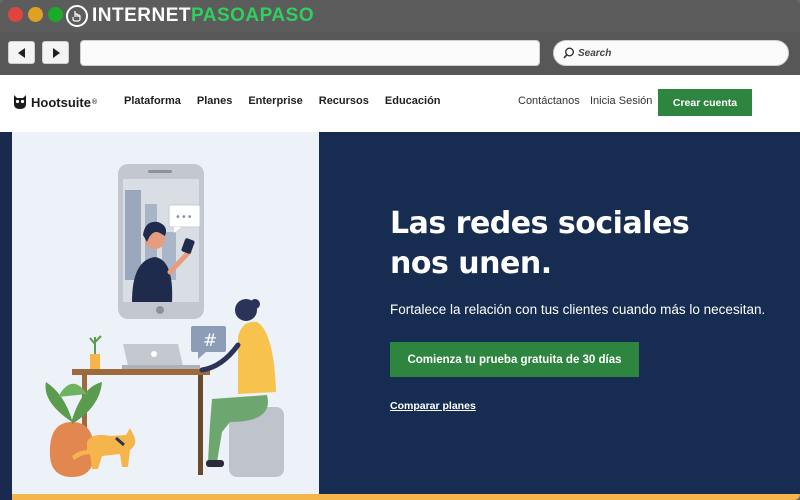  I want to click on address-bar, so click(310, 53).